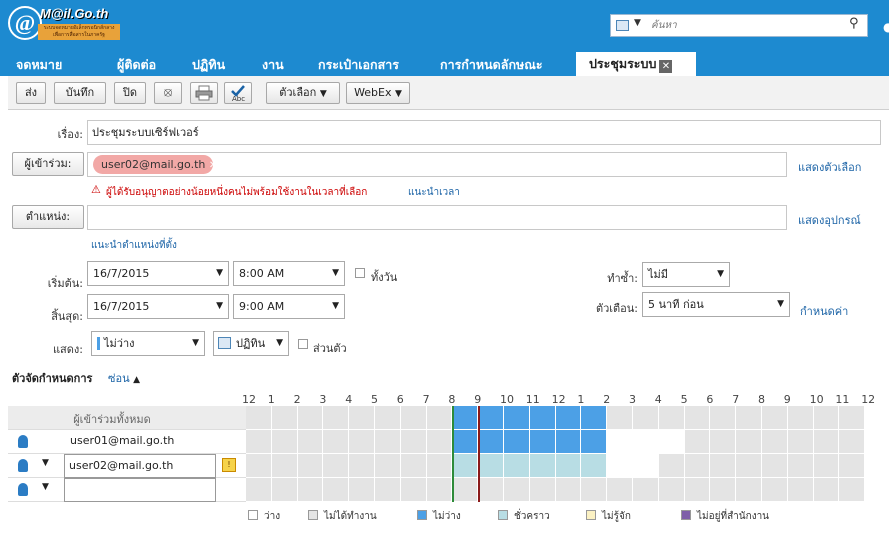 The height and width of the screenshot is (536, 889). What do you see at coordinates (854, 23) in the screenshot?
I see `search-icon: ⚲` at bounding box center [854, 23].